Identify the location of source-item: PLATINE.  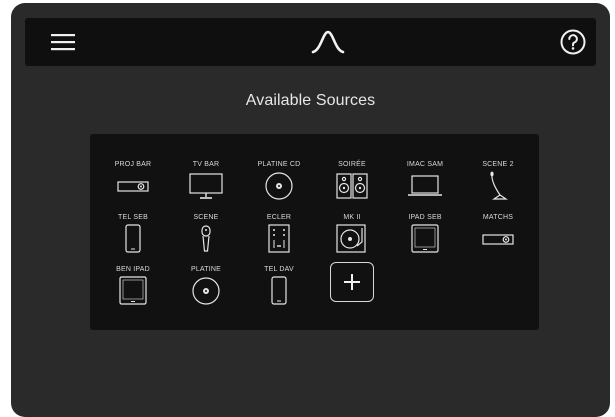
(206, 290).